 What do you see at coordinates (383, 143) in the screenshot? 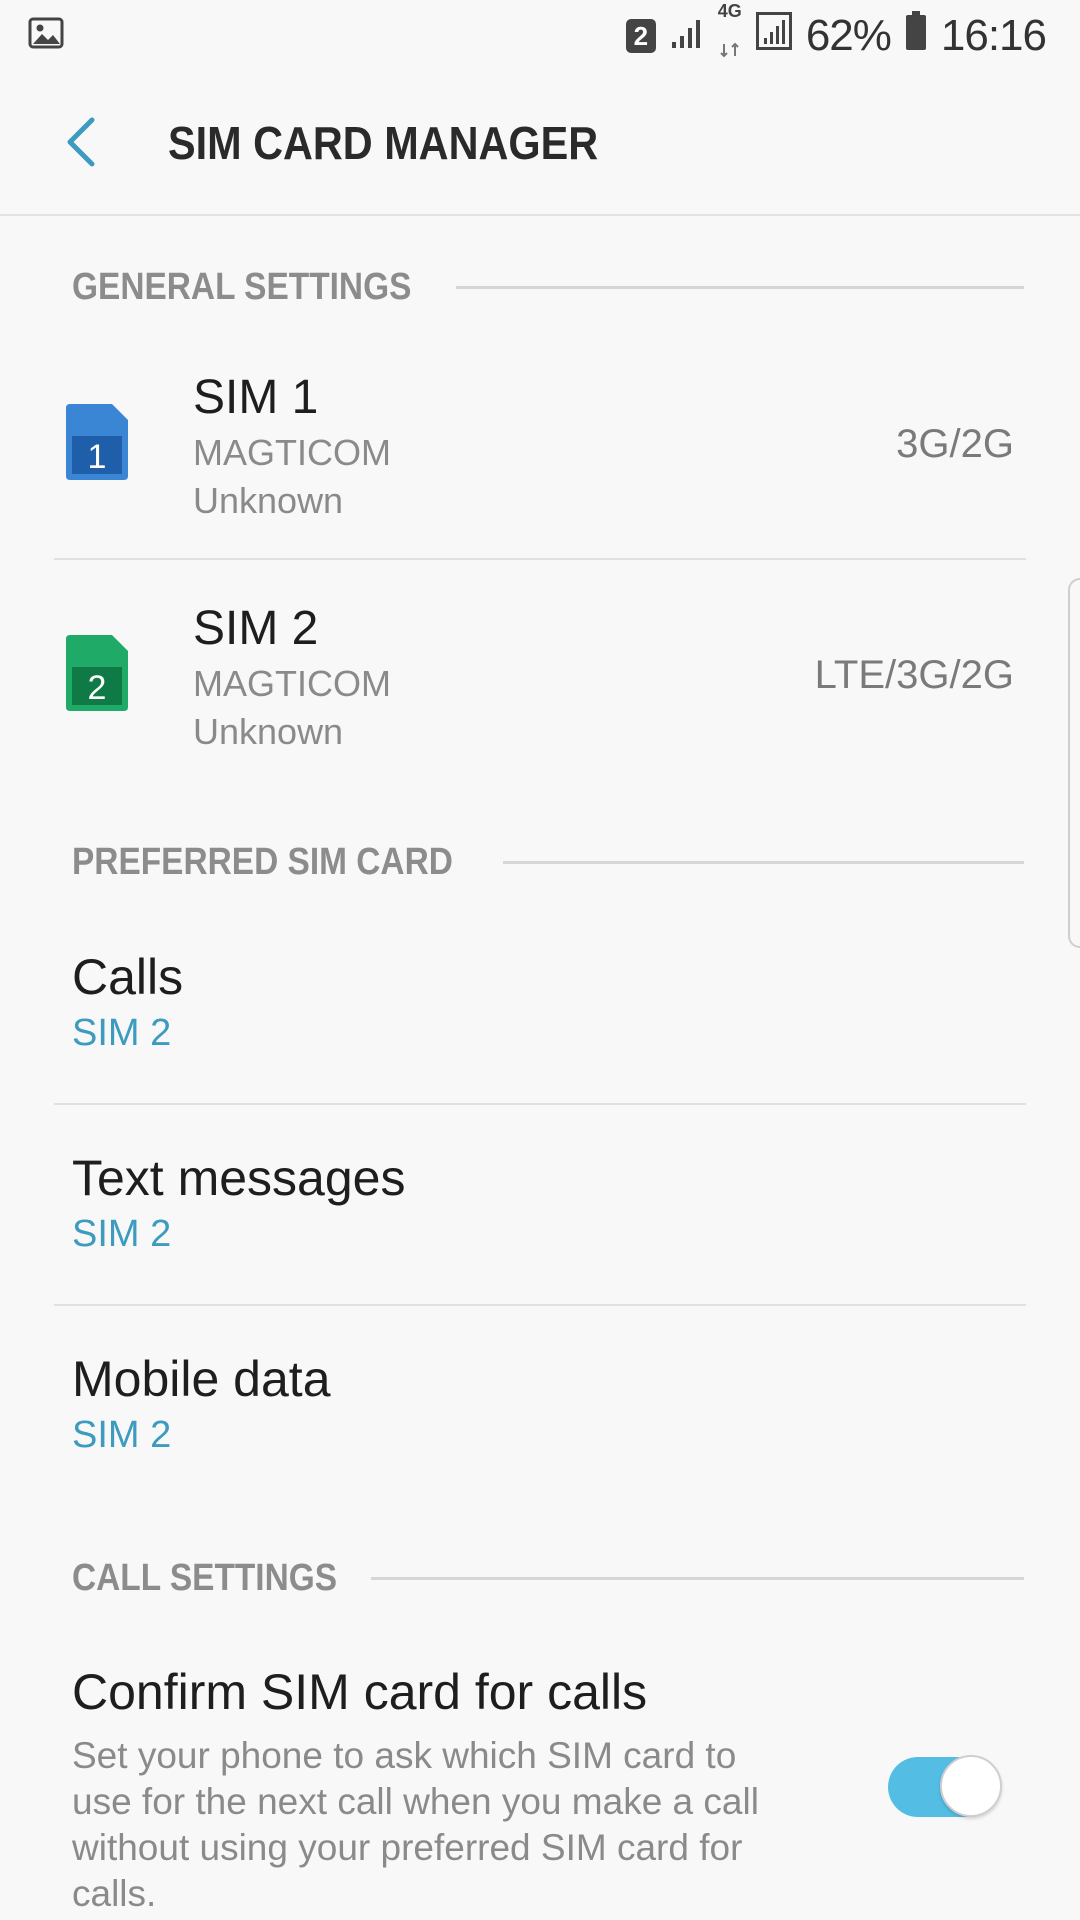
I see `page-title: SIM CARD MANAGER` at bounding box center [383, 143].